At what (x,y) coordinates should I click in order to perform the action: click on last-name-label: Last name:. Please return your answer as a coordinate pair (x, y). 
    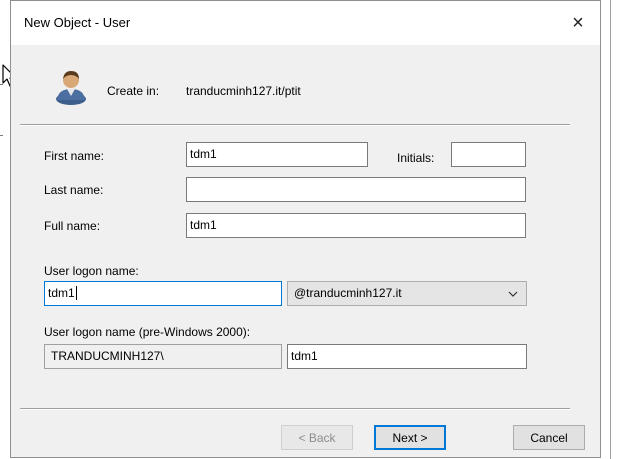
    Looking at the image, I should click on (74, 190).